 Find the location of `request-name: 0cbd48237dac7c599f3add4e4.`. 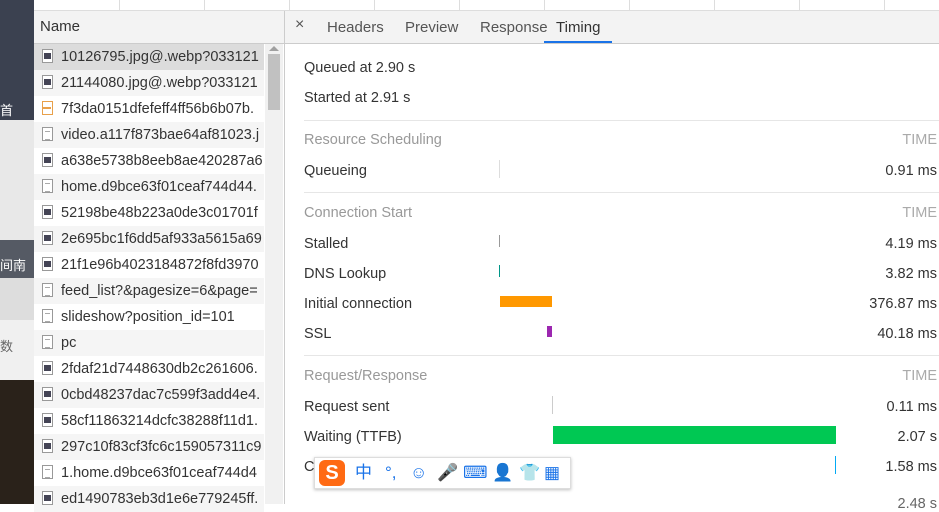

request-name: 0cbd48237dac7c599f3add4e4. is located at coordinates (161, 395).